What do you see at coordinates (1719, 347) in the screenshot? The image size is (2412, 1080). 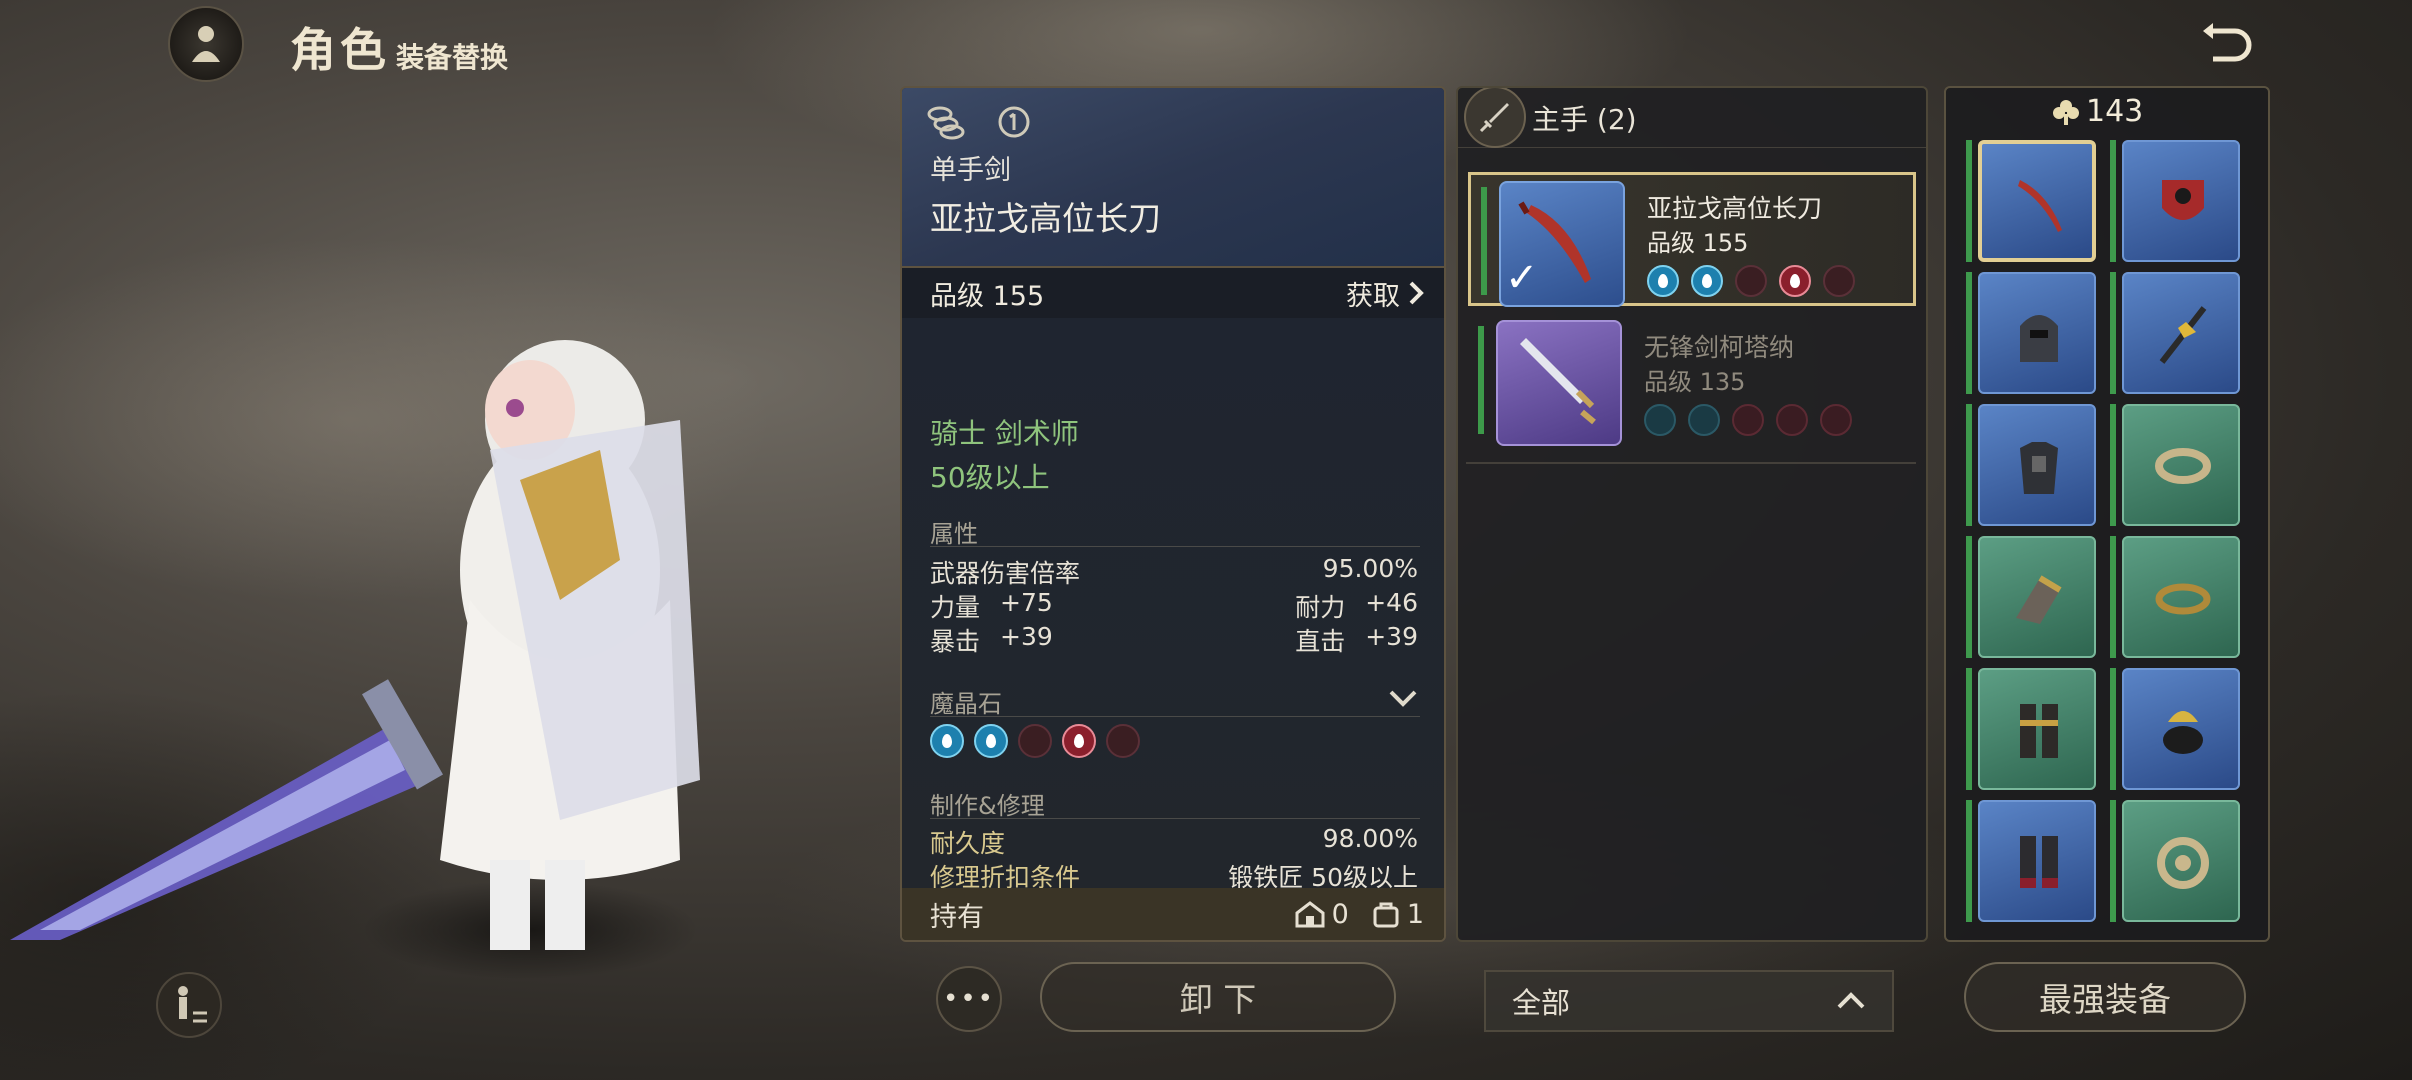 I see `item-name: 无锋剑柯塔纳` at bounding box center [1719, 347].